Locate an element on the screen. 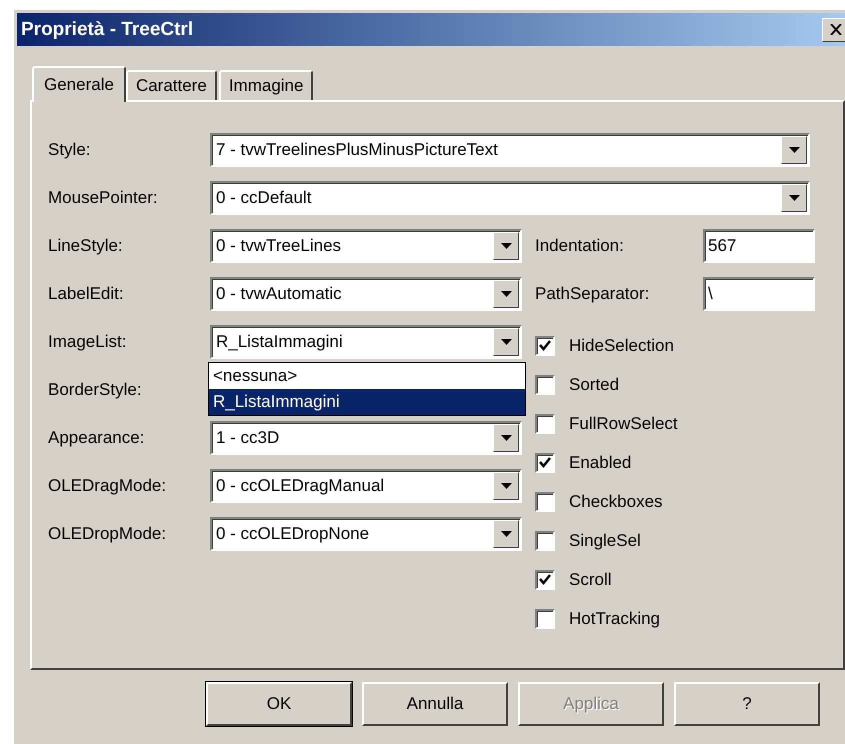 The image size is (845, 744). dropdown-field: 0 - tvwTreeLines is located at coordinates (366, 246).